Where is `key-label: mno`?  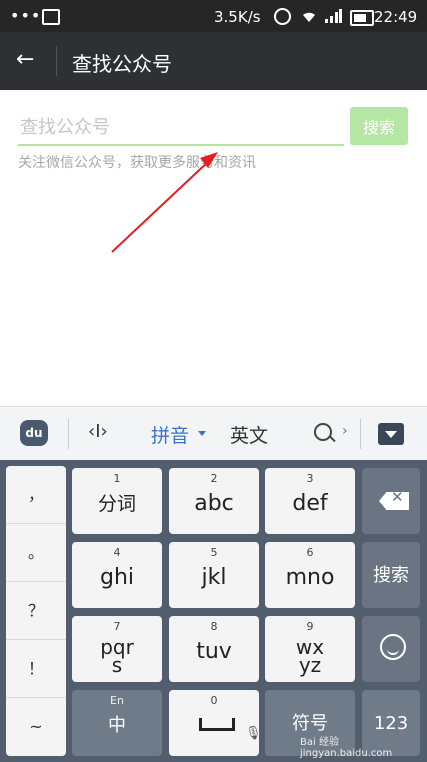 key-label: mno is located at coordinates (310, 577).